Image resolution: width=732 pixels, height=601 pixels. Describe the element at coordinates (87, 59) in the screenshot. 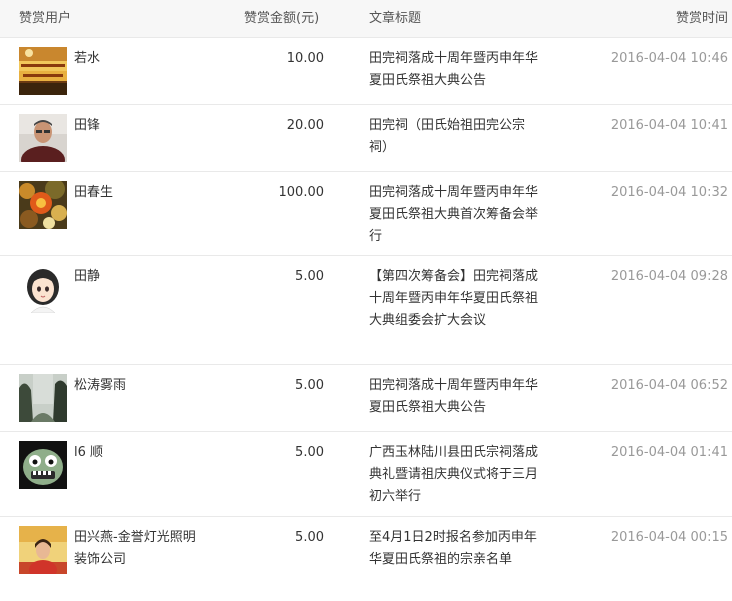

I see `user-name: 若水` at that location.